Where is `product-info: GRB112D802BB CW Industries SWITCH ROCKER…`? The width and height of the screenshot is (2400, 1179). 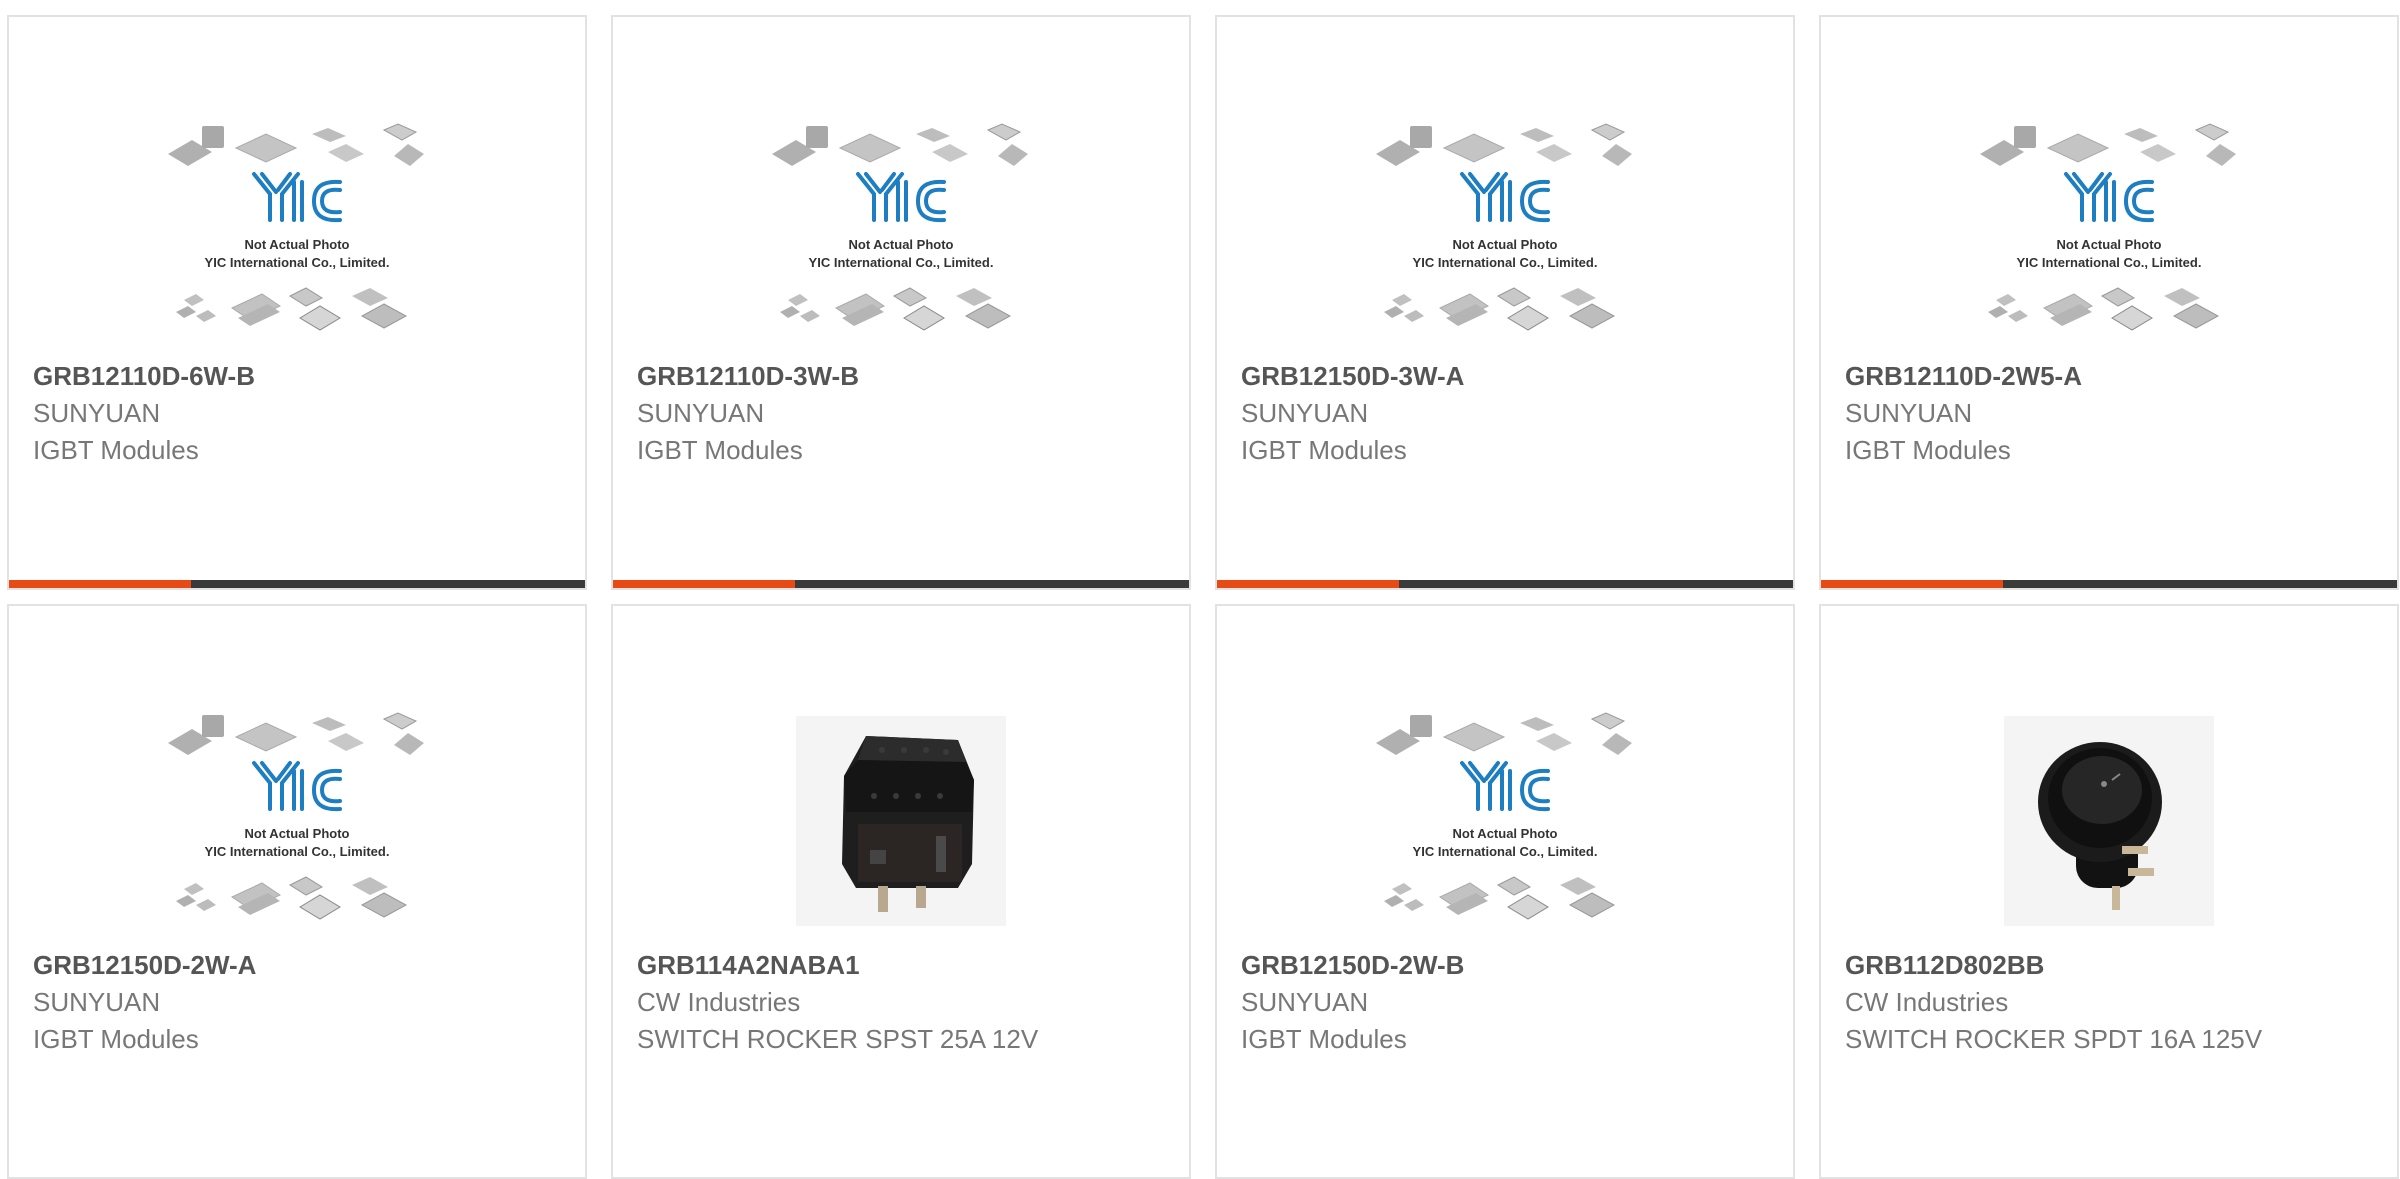
product-info: GRB112D802BB CW Industries SWITCH ROCKER… is located at coordinates (2109, 1002).